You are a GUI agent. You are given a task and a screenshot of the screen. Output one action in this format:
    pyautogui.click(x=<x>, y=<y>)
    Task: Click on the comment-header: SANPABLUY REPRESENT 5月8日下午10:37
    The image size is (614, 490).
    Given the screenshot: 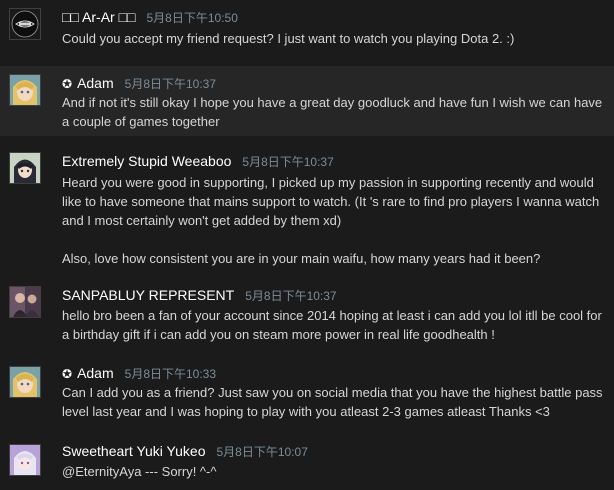 What is the action you would take?
    pyautogui.click(x=199, y=297)
    